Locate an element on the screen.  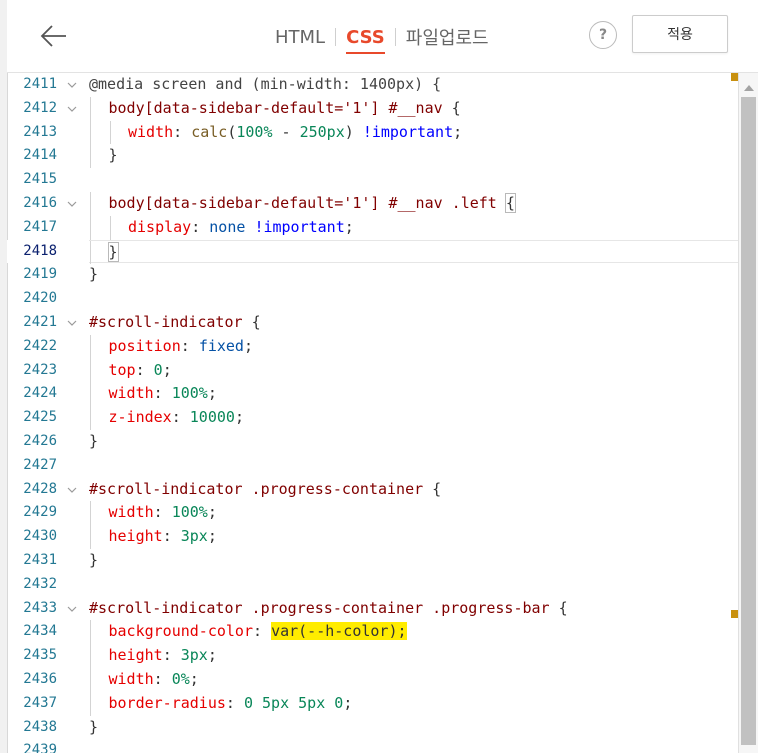
code-line: 2418} is located at coordinates (372, 252).